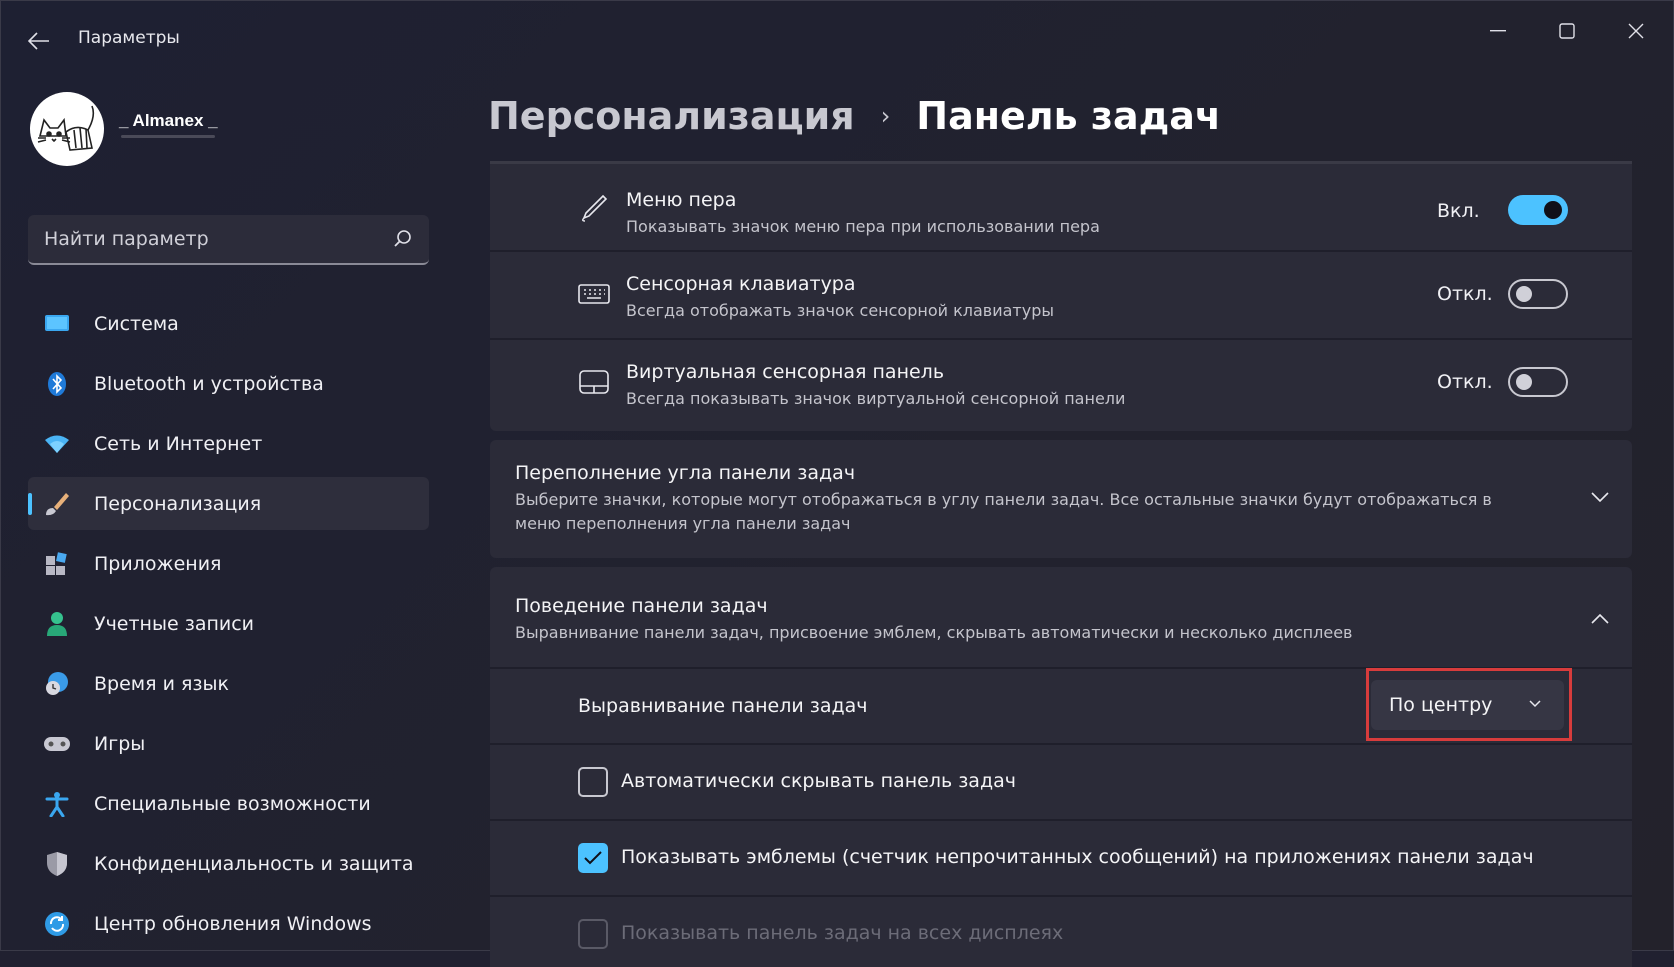  What do you see at coordinates (641, 606) in the screenshot?
I see `section-title: Поведение панели задач` at bounding box center [641, 606].